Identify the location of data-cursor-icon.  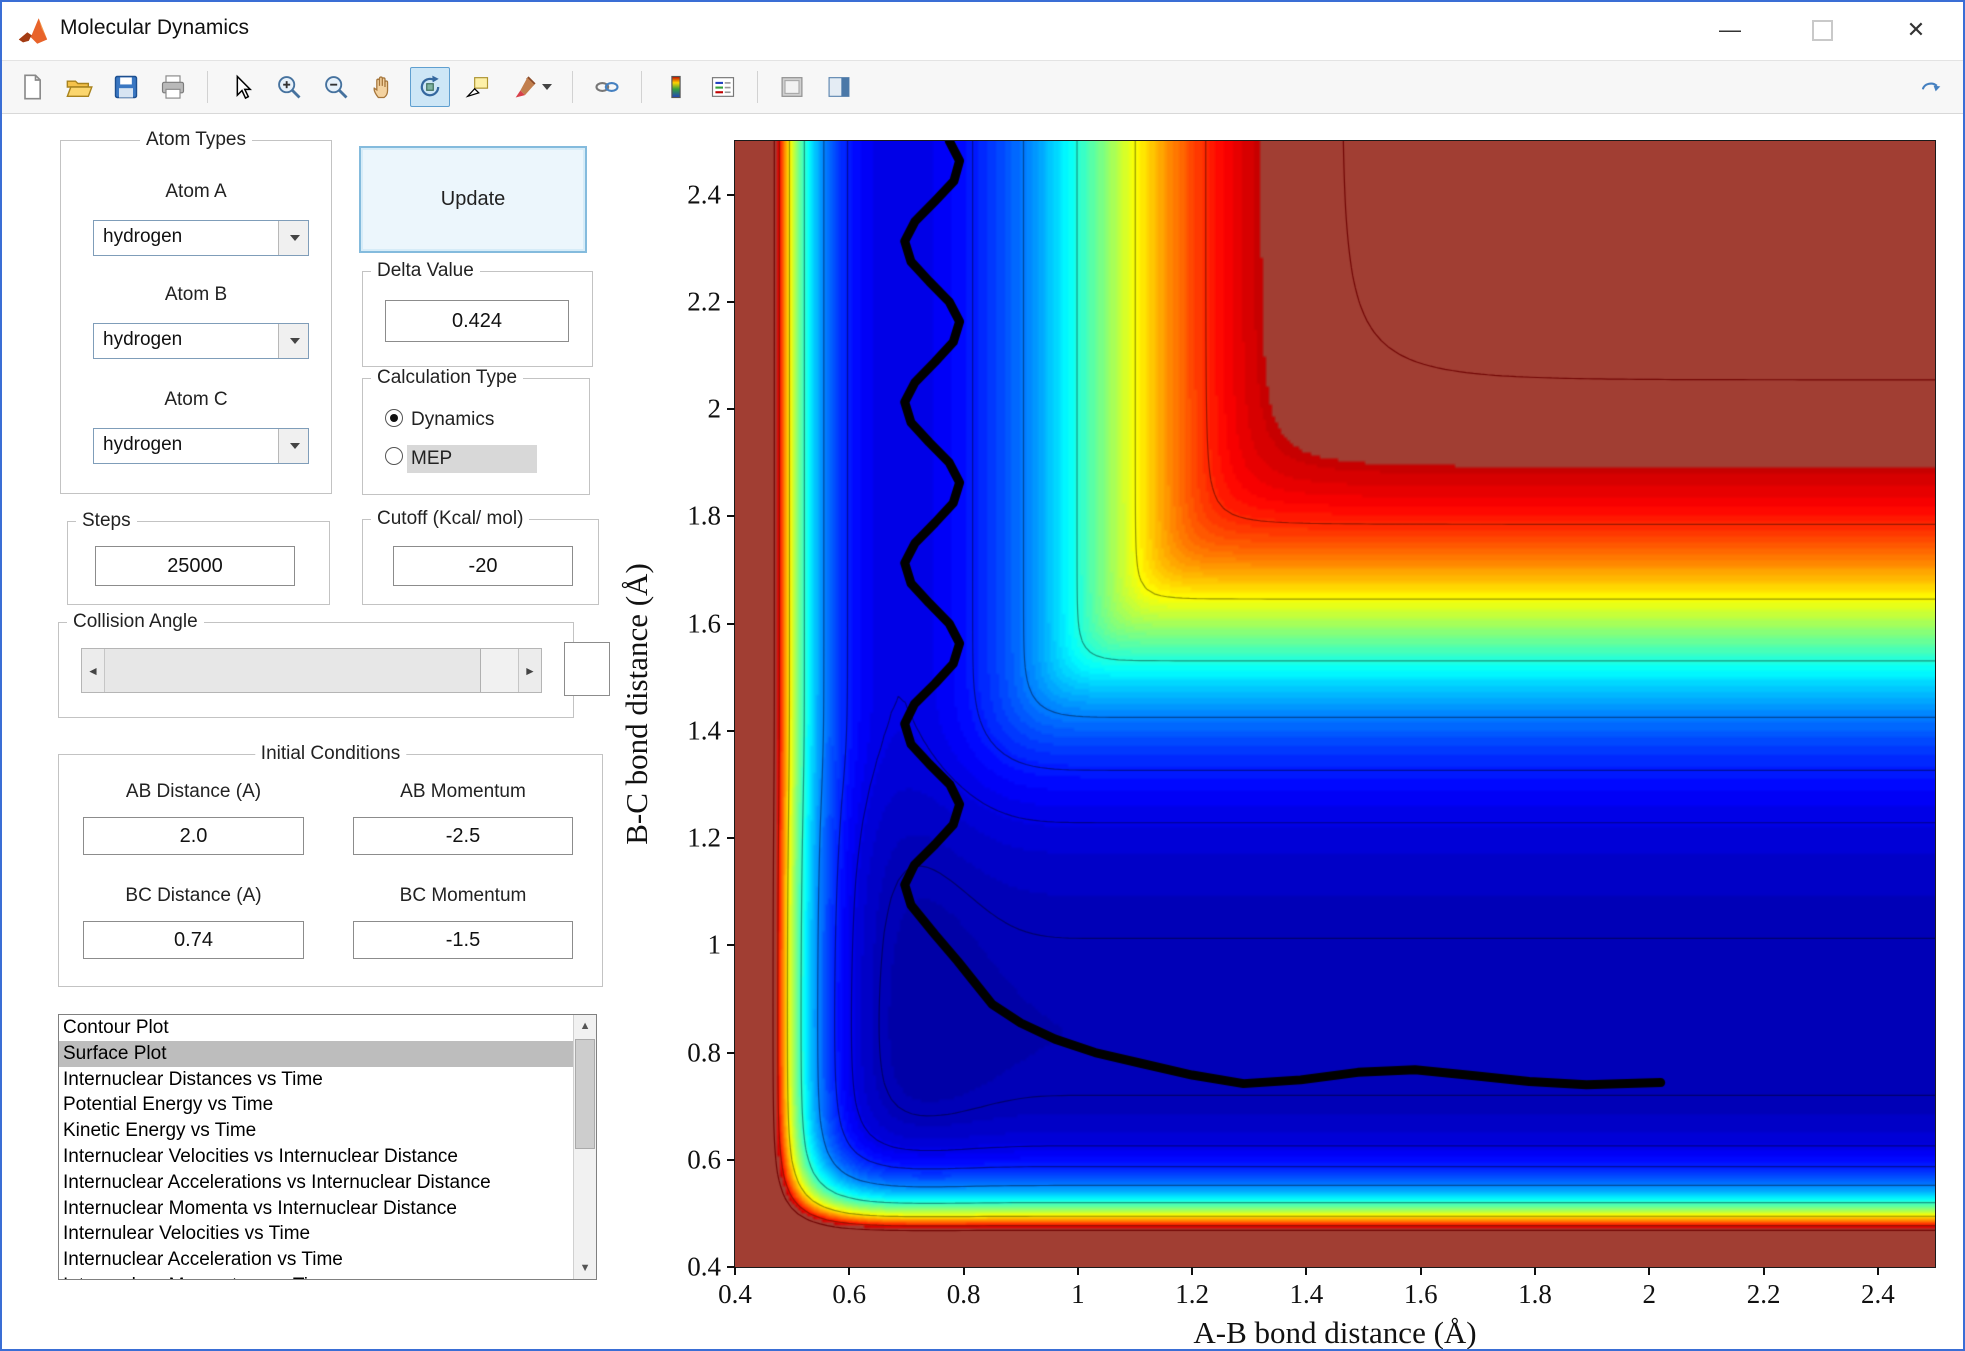
(477, 87).